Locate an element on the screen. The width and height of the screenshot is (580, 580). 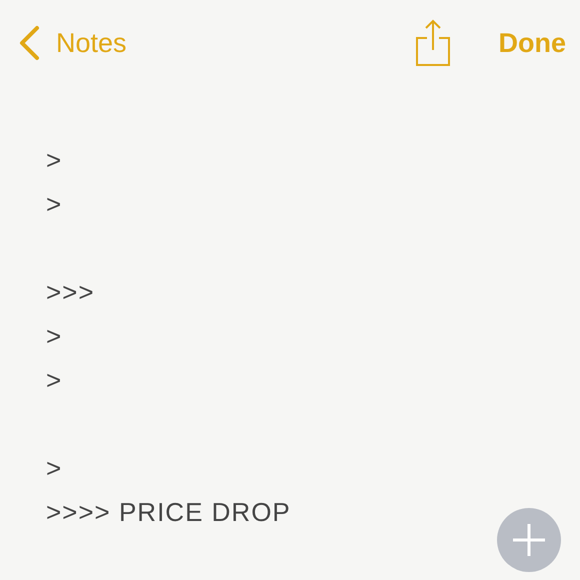
share-icon is located at coordinates (432, 43).